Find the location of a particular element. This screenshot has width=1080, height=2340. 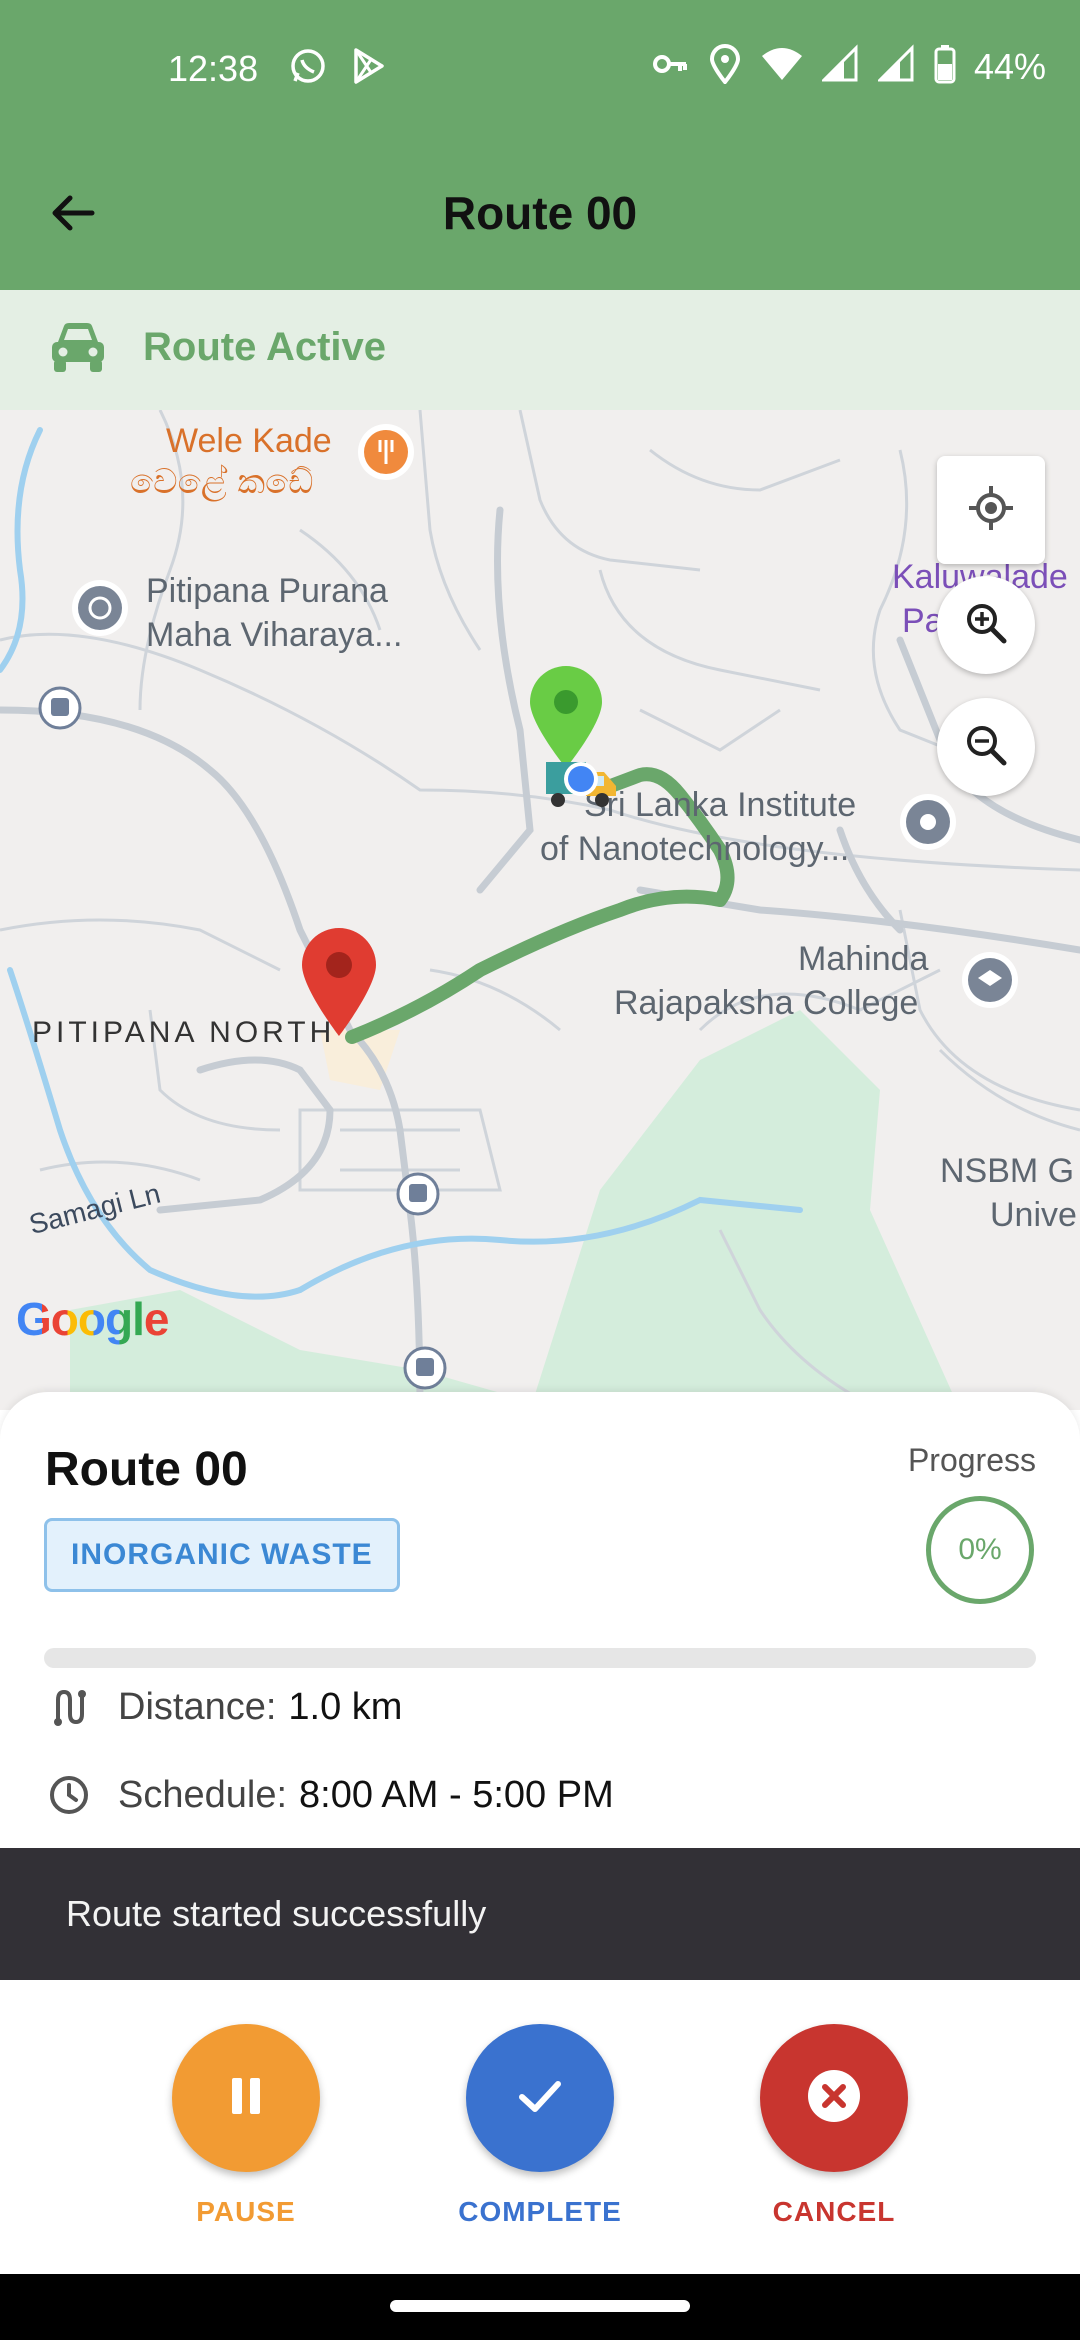

action-bar: PAUSE COMPLETE CANCEL is located at coordinates (540, 2127).